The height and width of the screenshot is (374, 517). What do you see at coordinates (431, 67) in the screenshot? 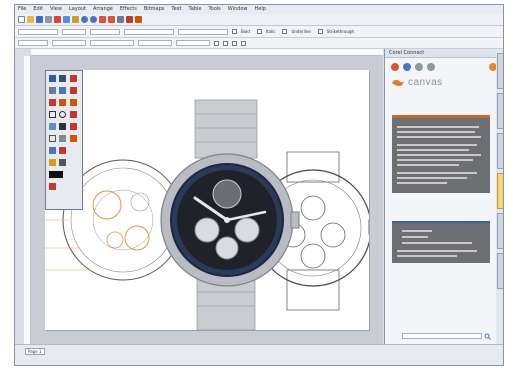
I see `forward-icon` at bounding box center [431, 67].